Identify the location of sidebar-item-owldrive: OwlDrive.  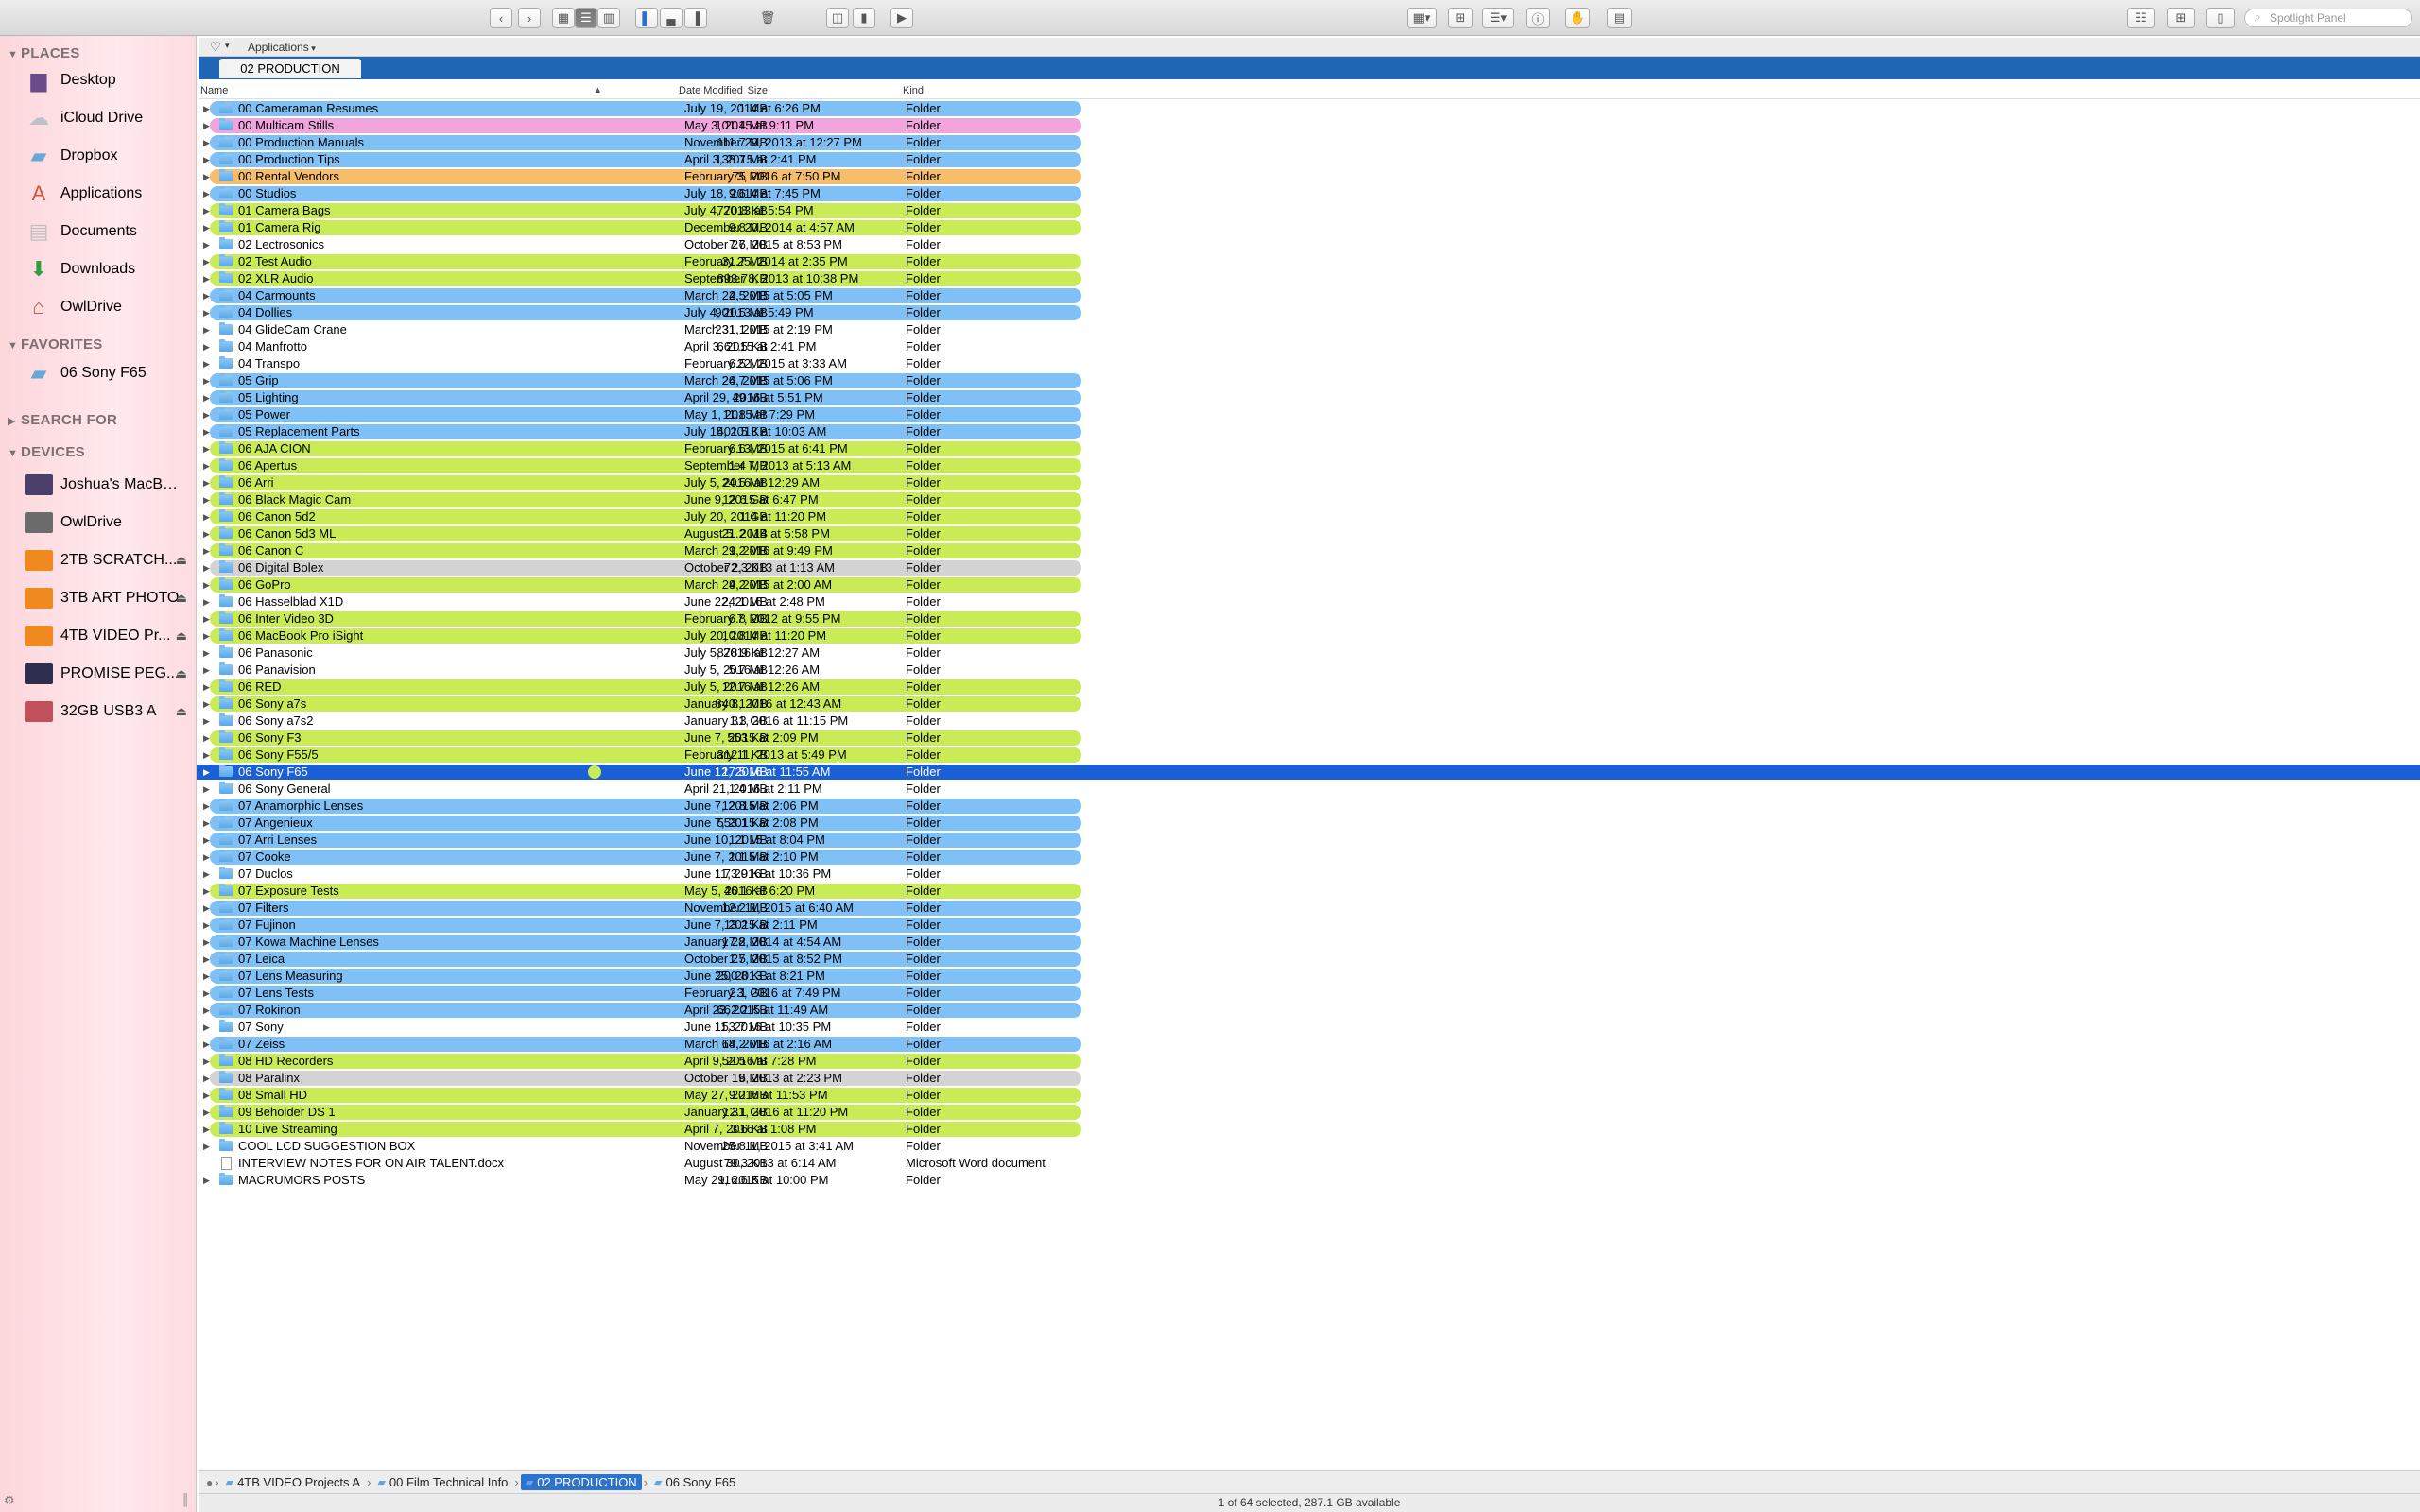
(108, 523).